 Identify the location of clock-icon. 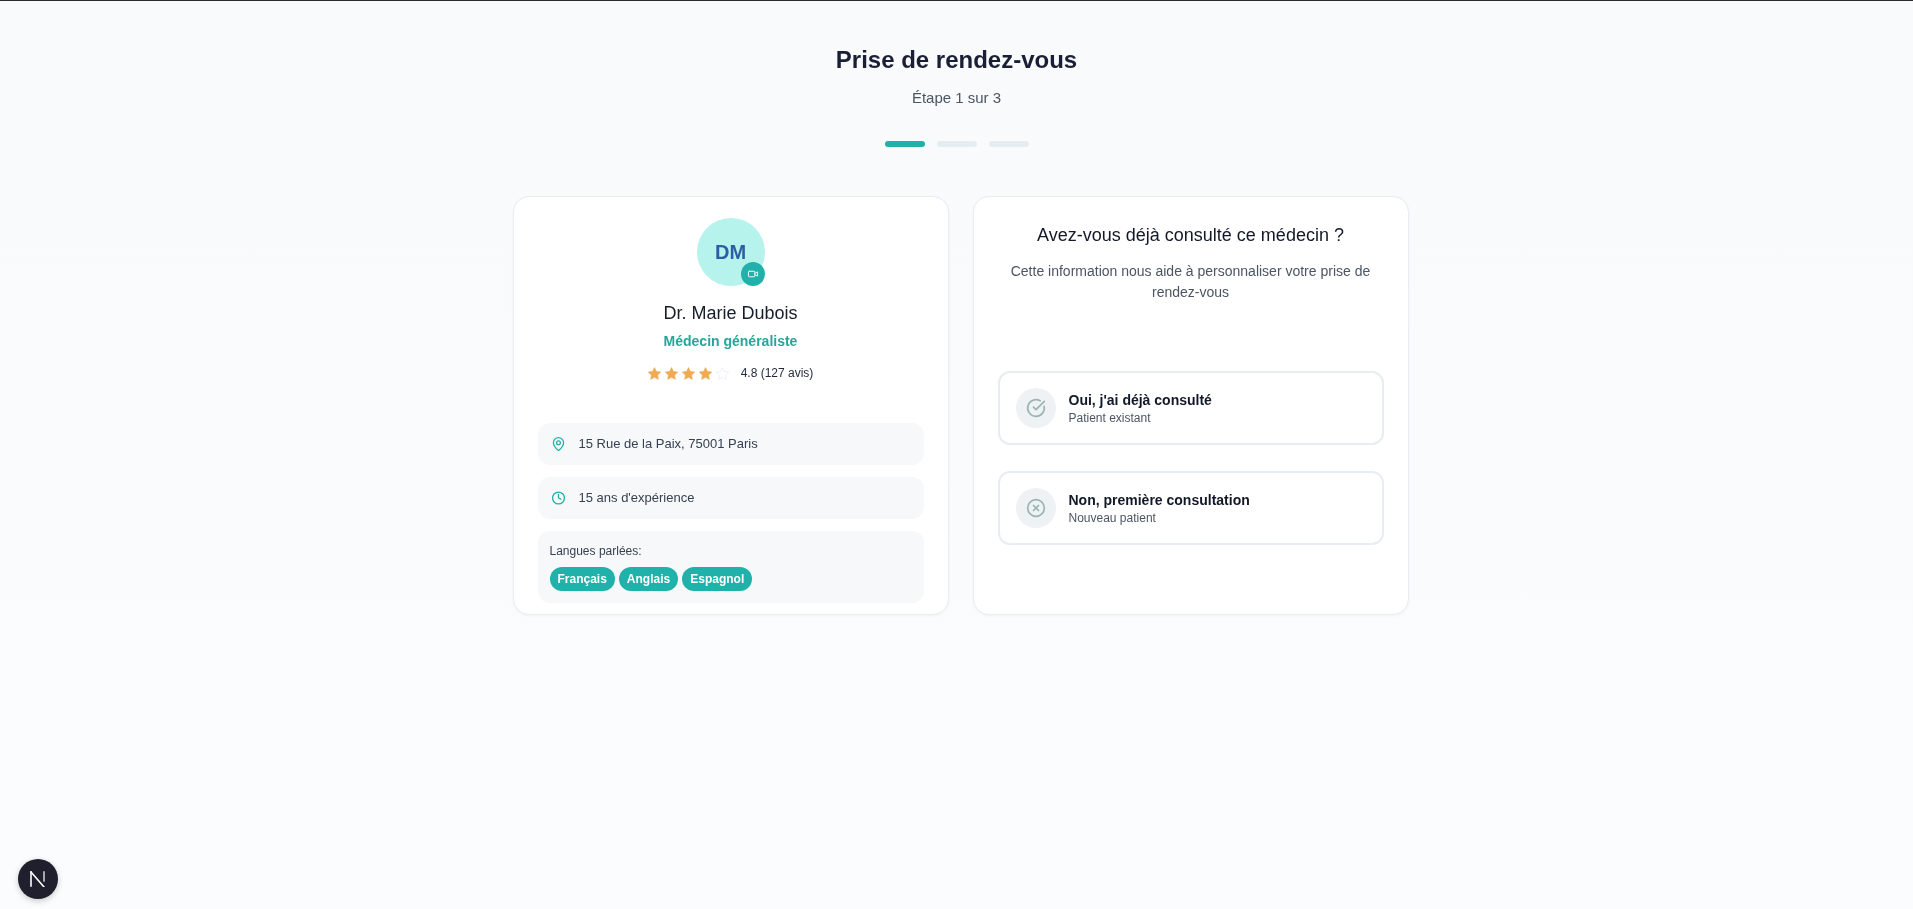
(558, 498).